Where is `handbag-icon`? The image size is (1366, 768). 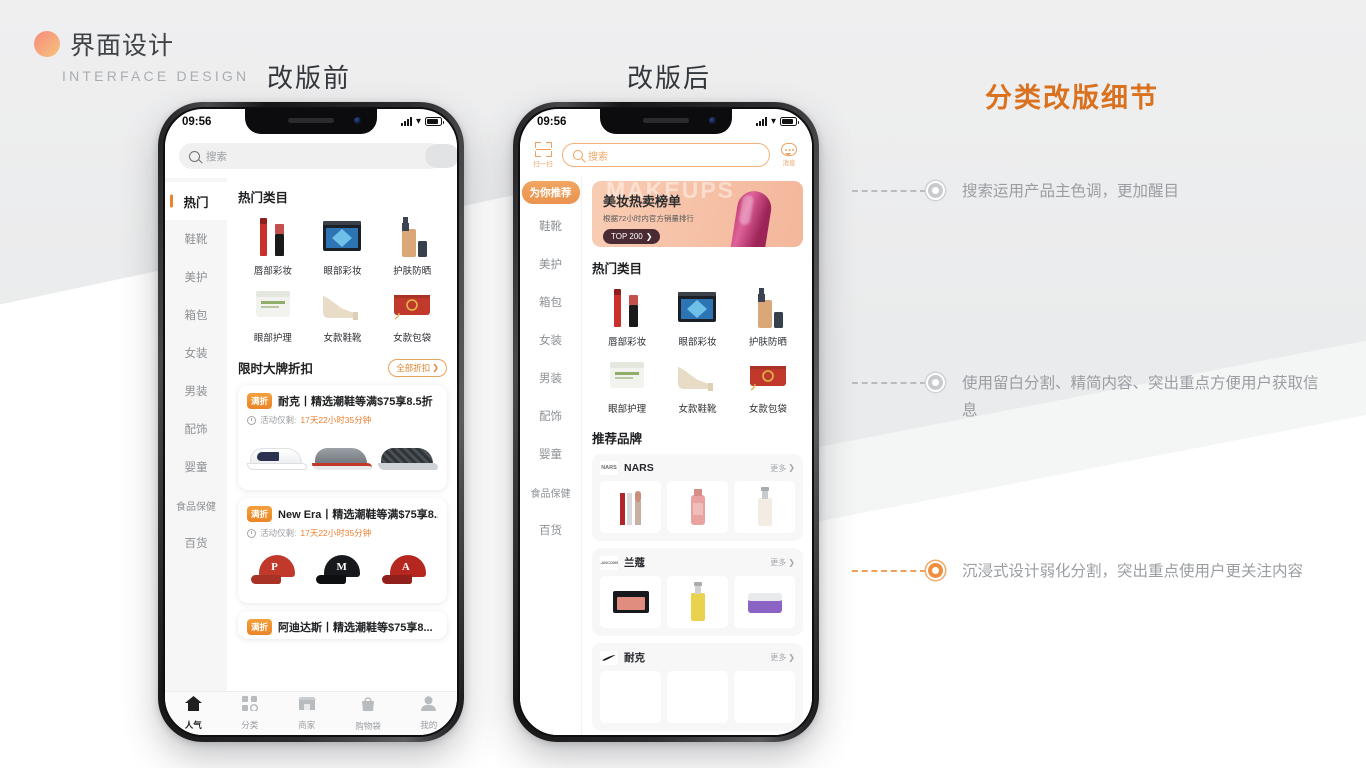
handbag-icon is located at coordinates (412, 304).